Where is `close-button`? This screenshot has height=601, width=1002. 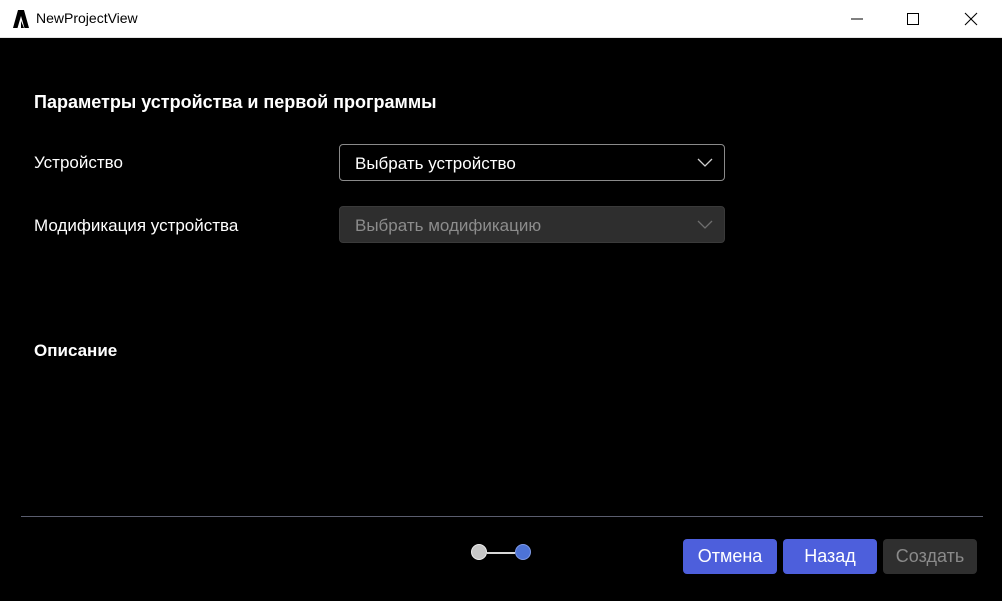
close-button is located at coordinates (971, 18).